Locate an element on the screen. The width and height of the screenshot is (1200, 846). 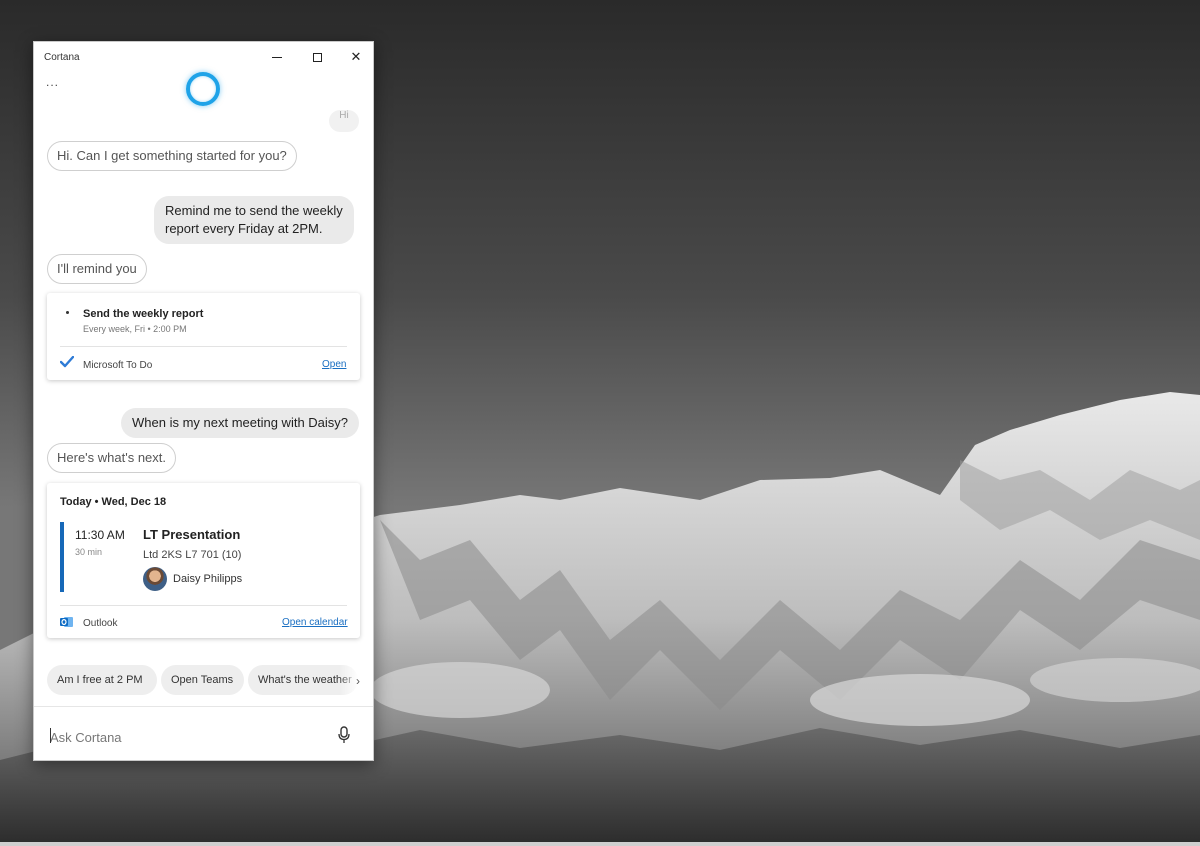
reminder-title: Send the weekly report is located at coordinates (143, 314).